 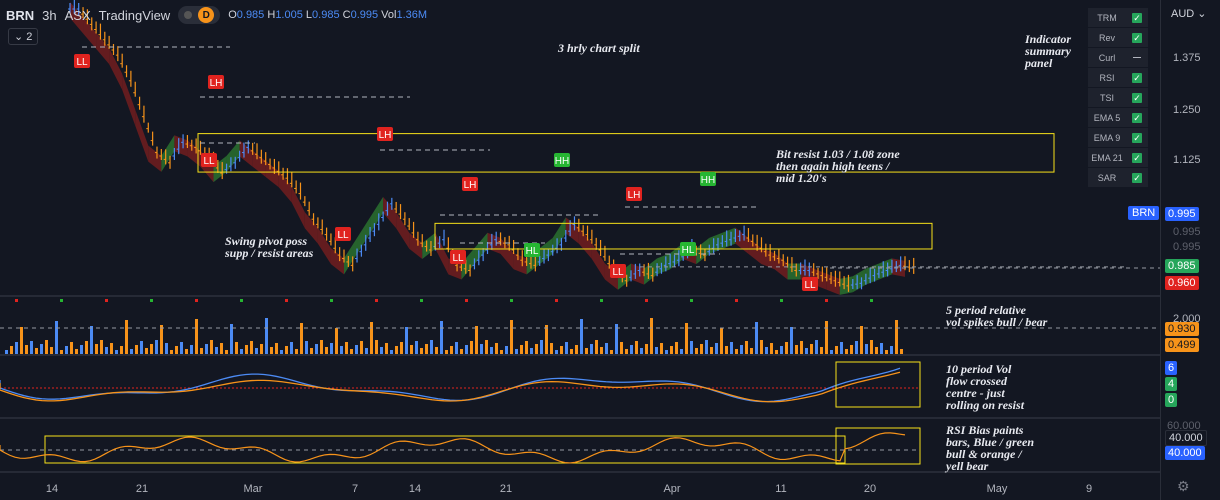 What do you see at coordinates (134, 15) in the screenshot?
I see `data-source: TradingView` at bounding box center [134, 15].